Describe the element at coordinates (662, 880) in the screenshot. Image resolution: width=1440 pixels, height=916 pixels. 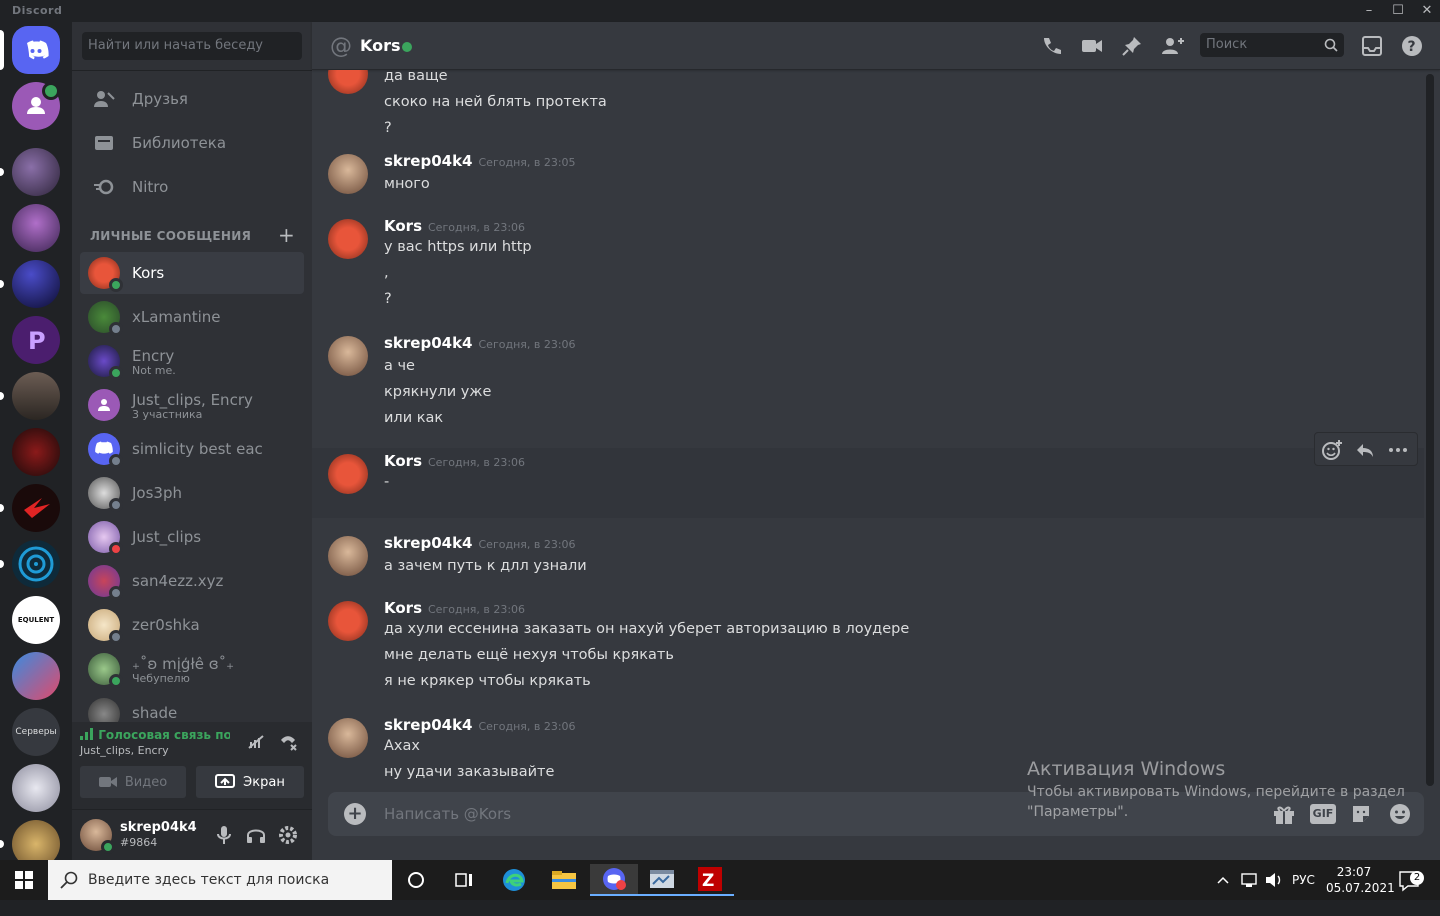
I see `app-window-icon` at that location.